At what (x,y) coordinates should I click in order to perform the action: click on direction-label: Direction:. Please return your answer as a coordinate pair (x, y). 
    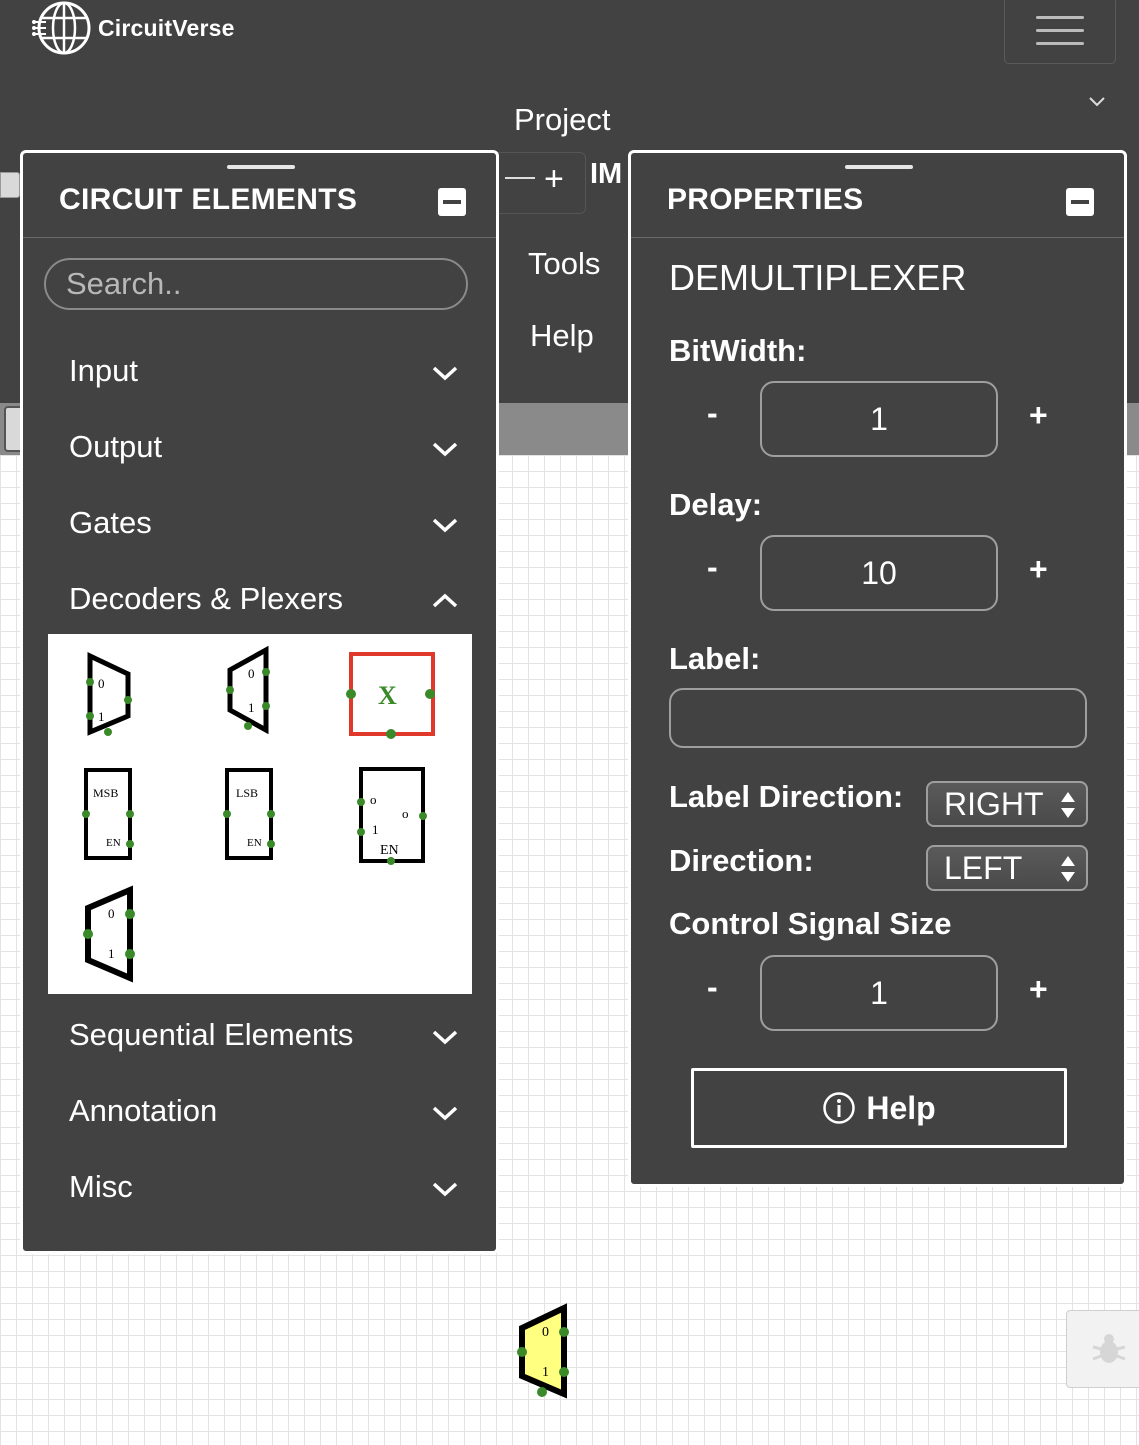
    Looking at the image, I should click on (741, 860).